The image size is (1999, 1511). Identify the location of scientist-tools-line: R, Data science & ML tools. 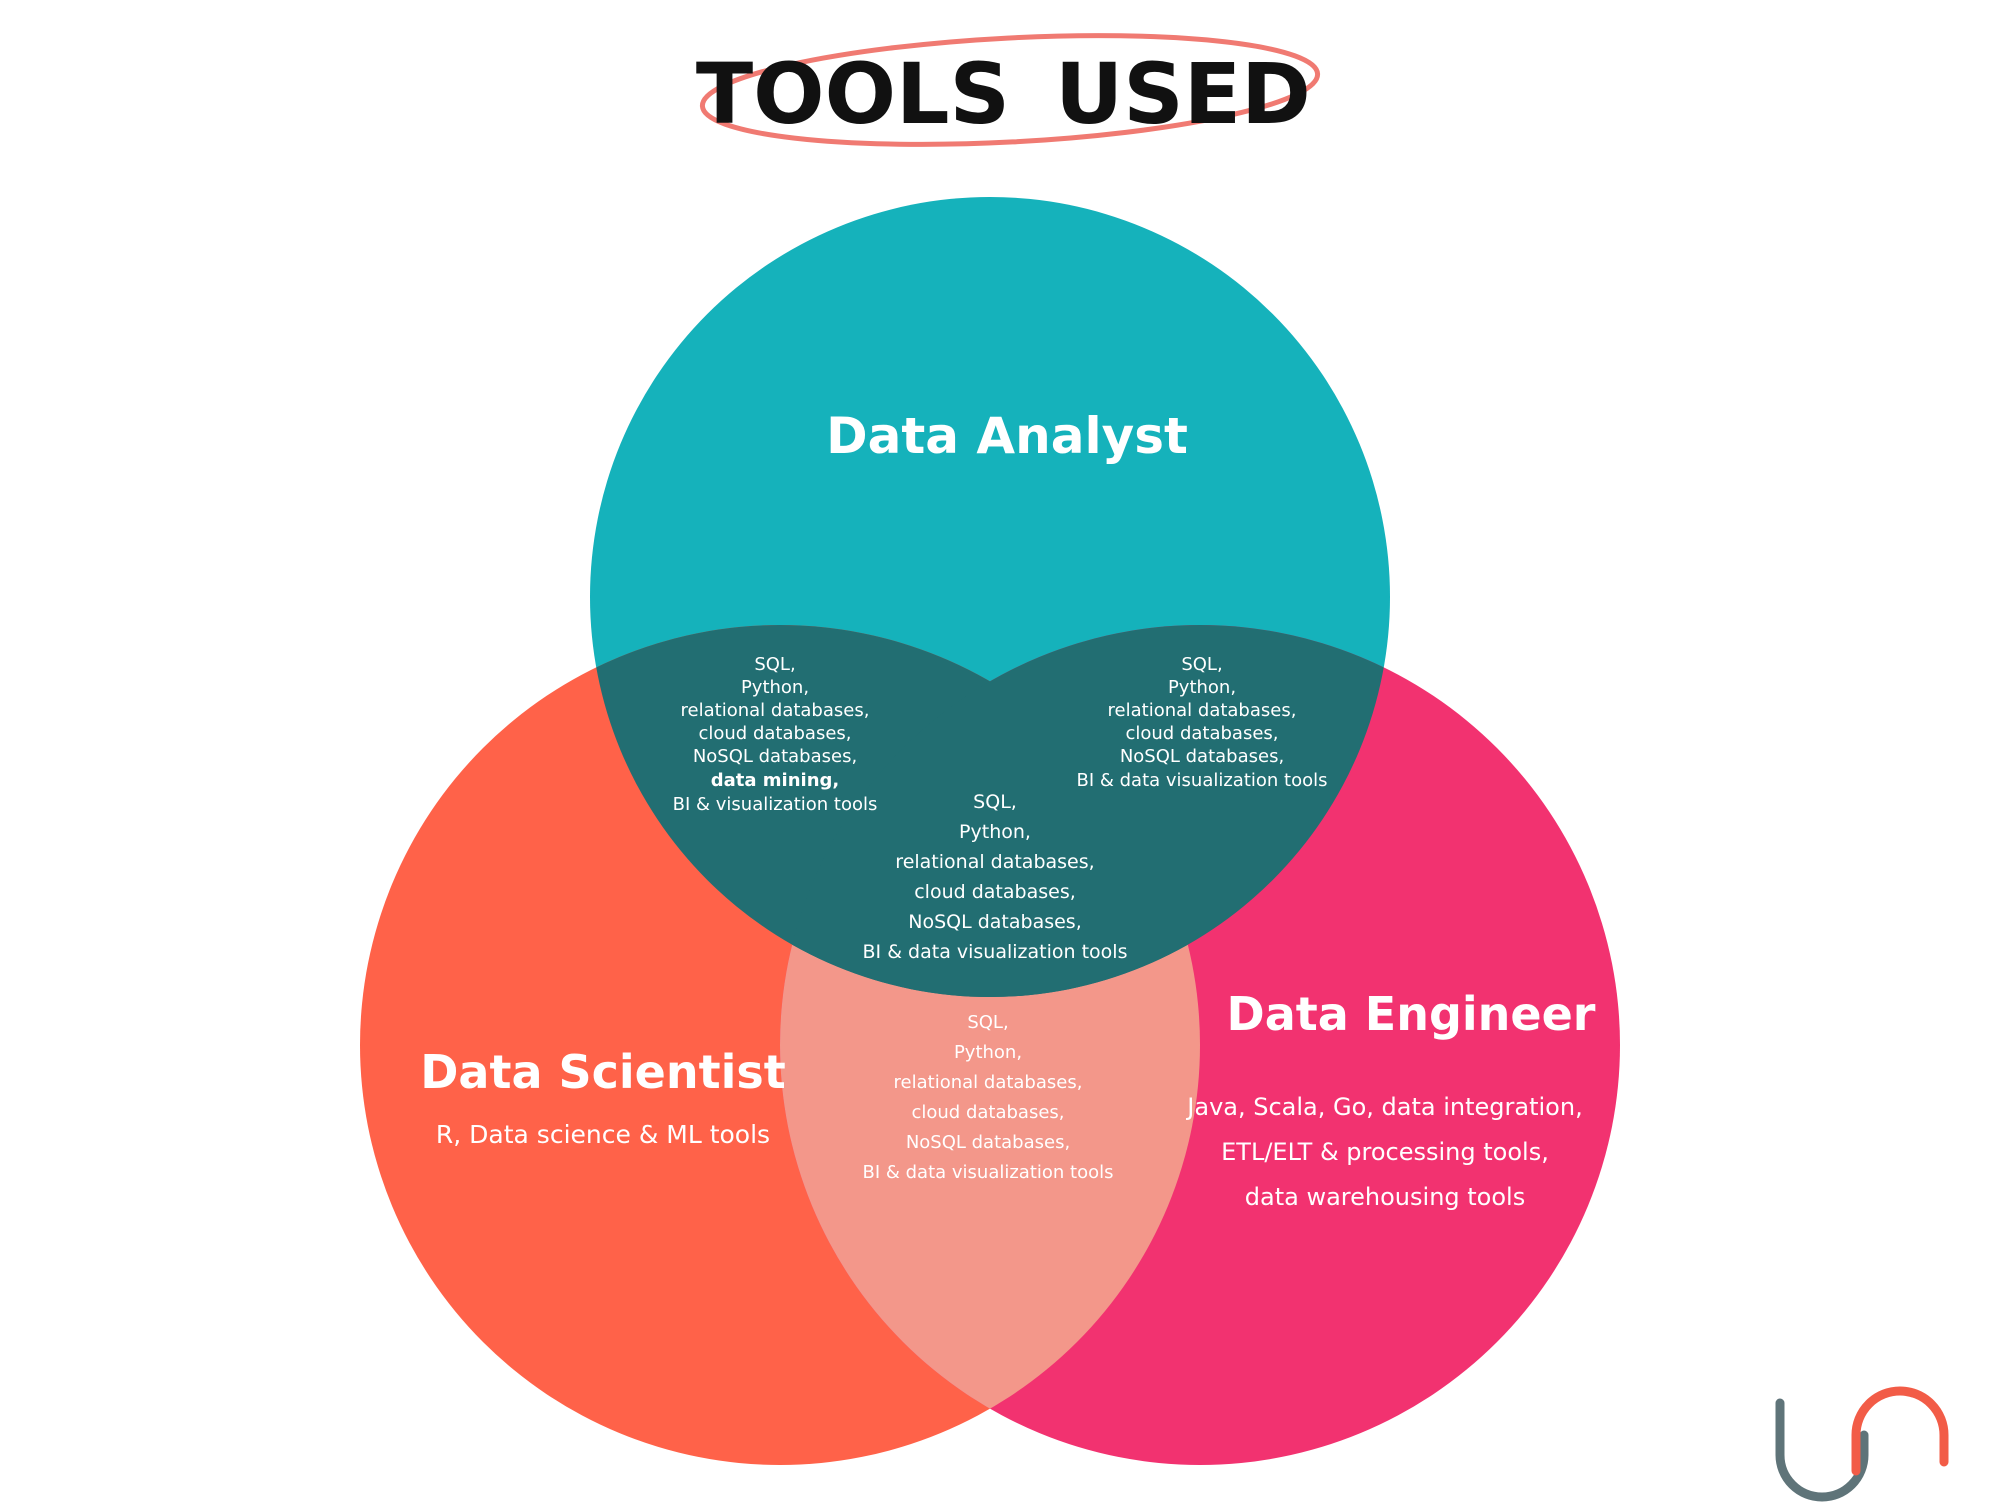
(603, 1134).